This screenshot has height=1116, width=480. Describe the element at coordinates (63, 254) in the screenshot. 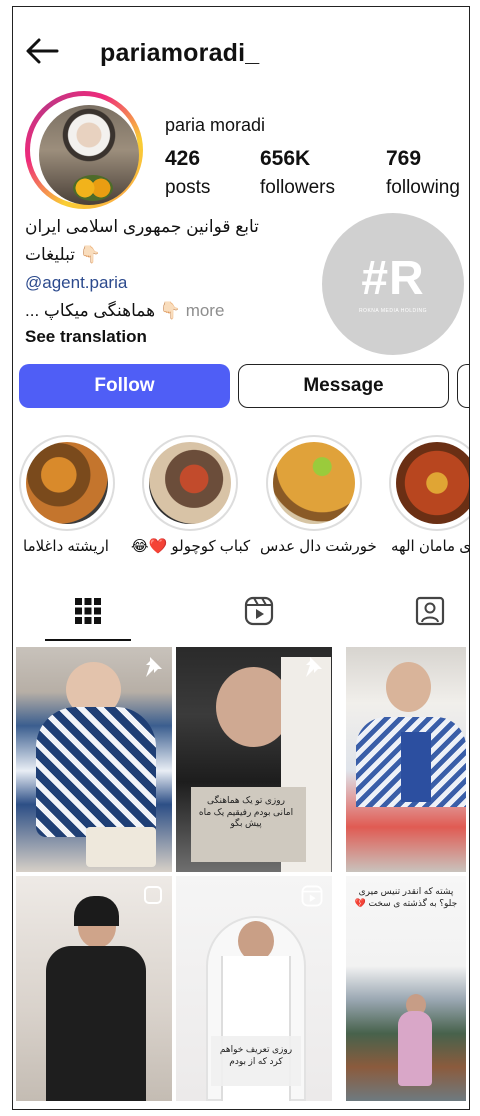

I see `bio-line-2: 👇🏻 تبلیغات` at that location.